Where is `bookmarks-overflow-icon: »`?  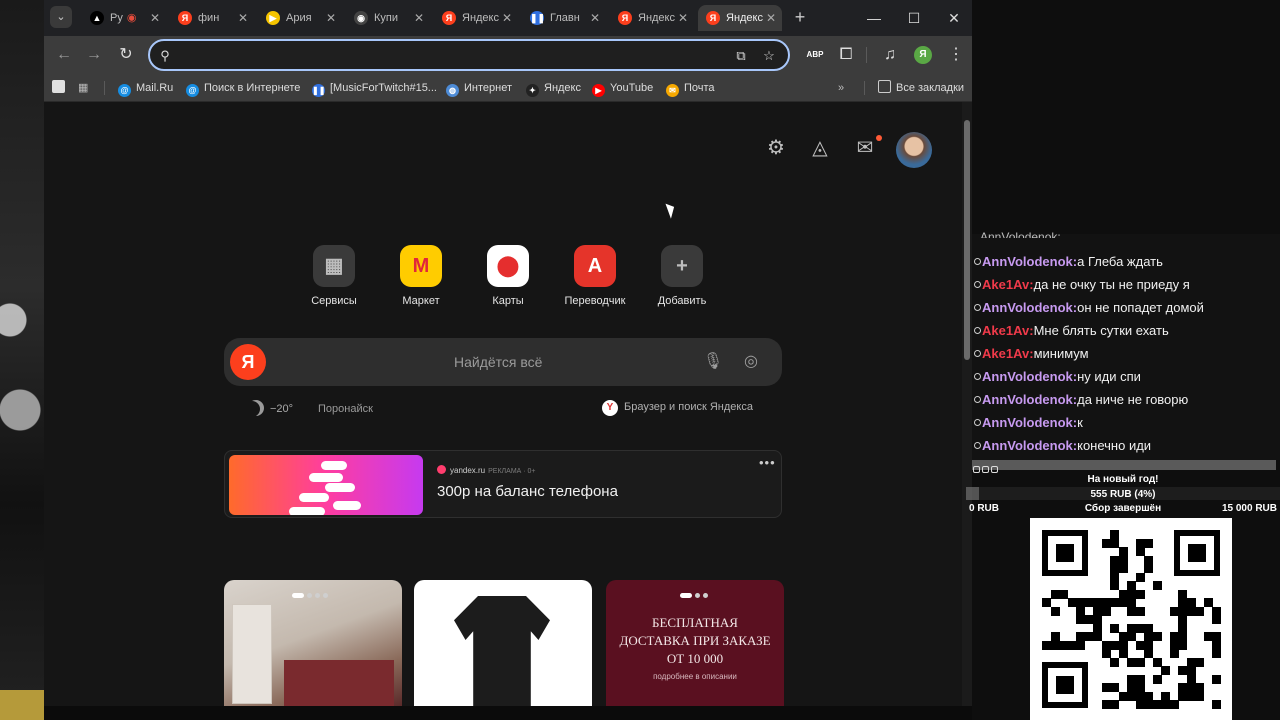 bookmarks-overflow-icon: » is located at coordinates (841, 88).